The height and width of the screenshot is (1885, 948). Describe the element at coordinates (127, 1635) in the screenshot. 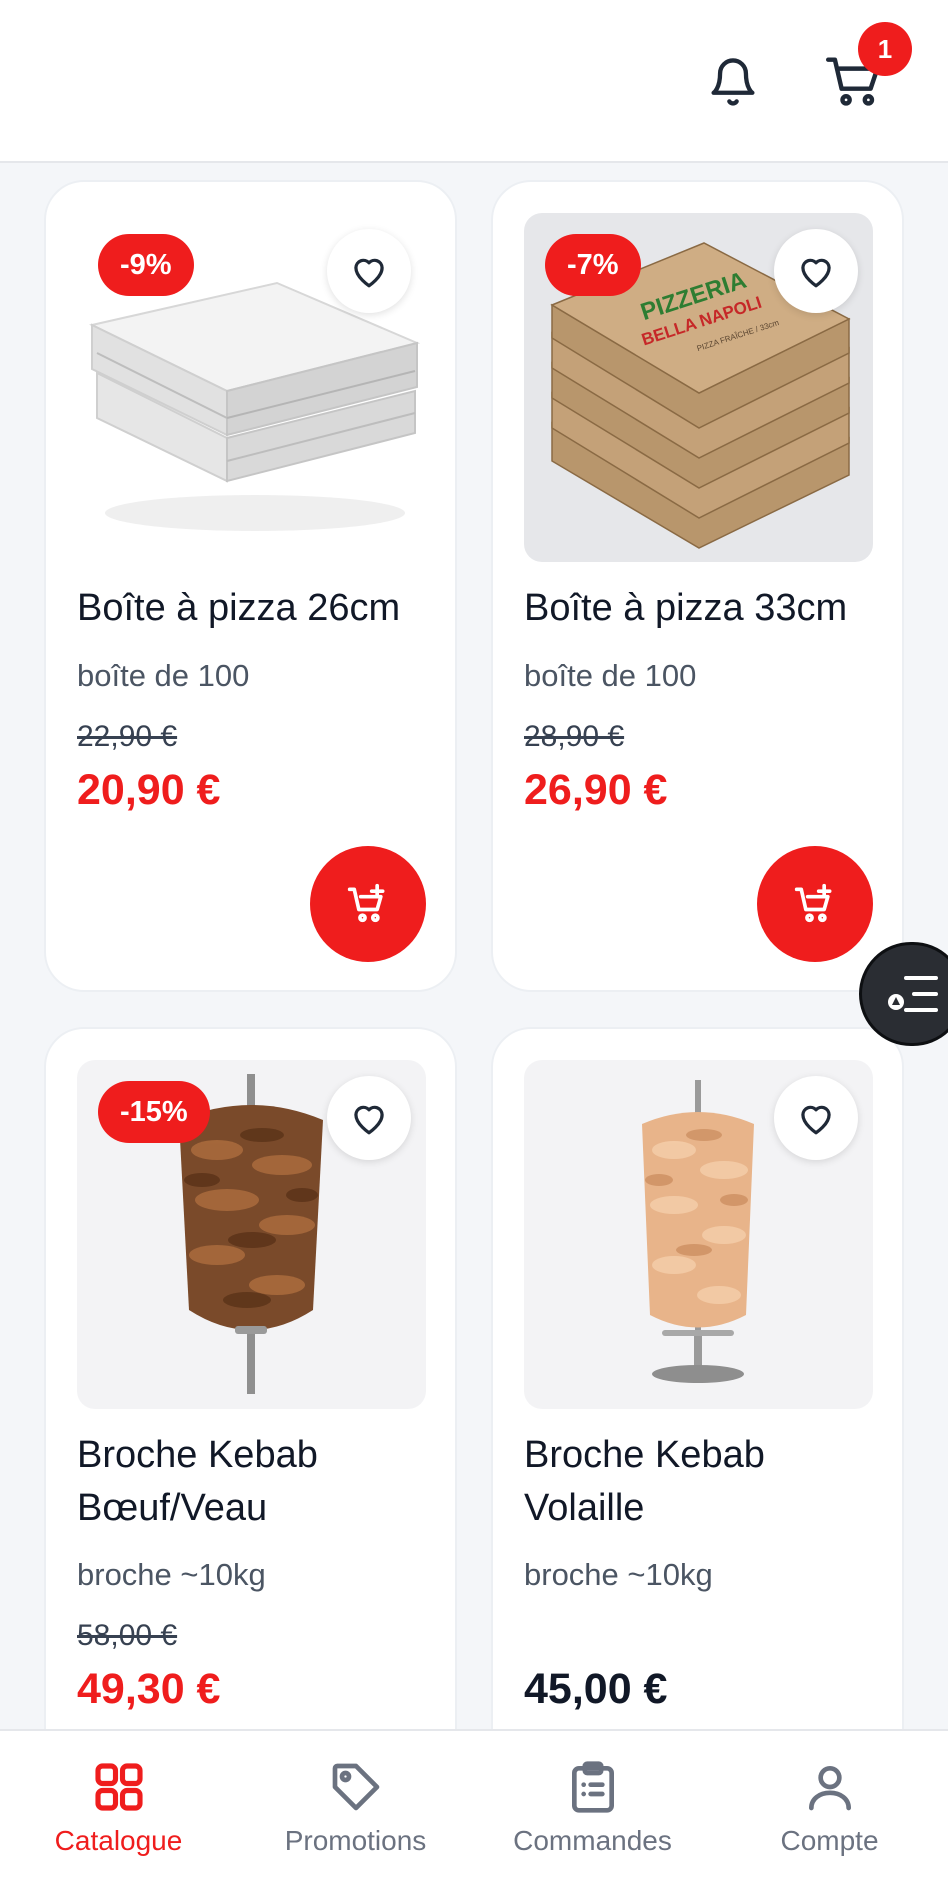

I see `product-old-price: 58,00 €` at that location.